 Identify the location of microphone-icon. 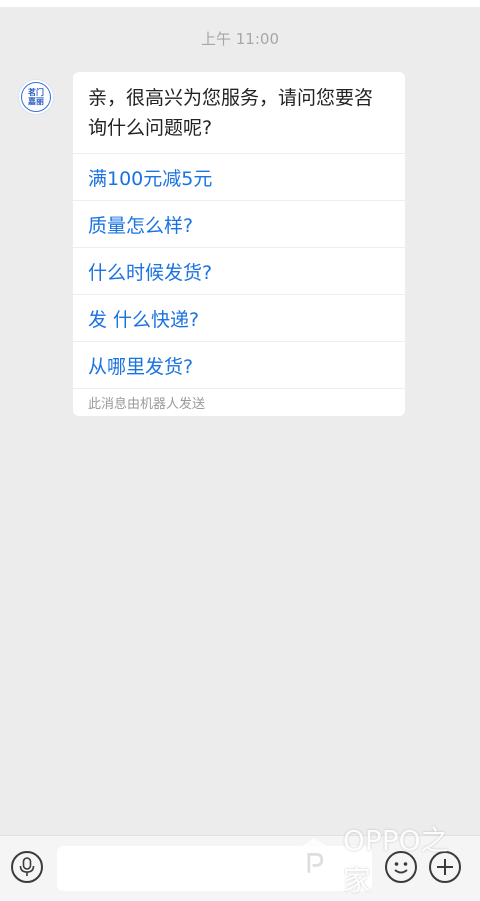
(27, 866).